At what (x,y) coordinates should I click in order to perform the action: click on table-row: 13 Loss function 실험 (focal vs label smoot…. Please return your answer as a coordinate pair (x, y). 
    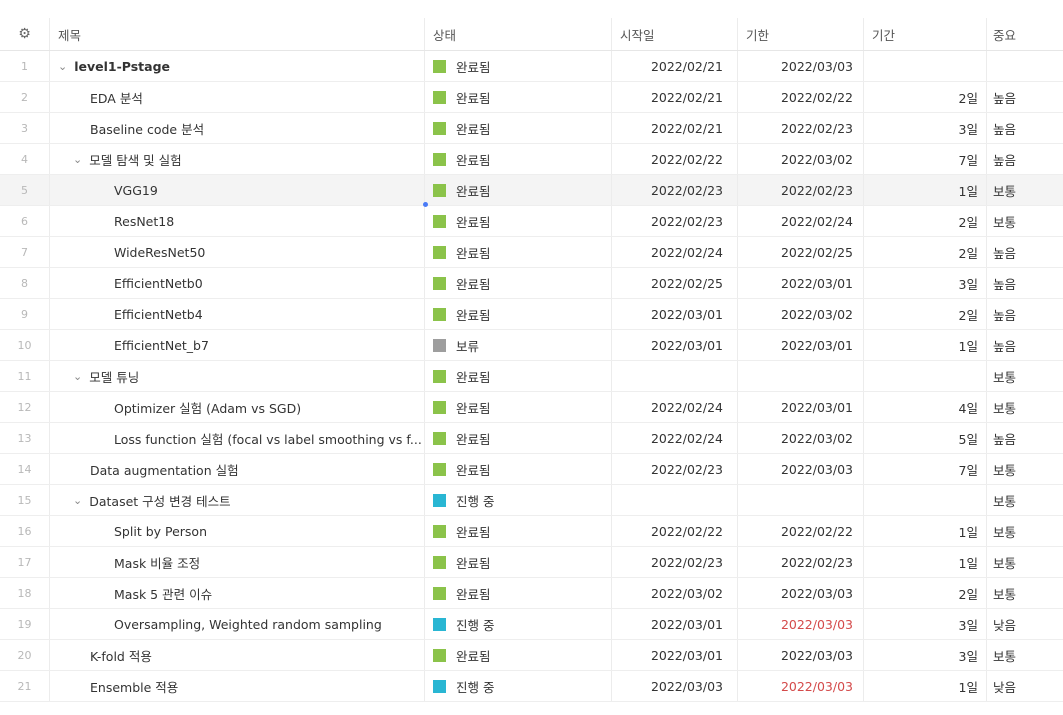
    Looking at the image, I should click on (531, 438).